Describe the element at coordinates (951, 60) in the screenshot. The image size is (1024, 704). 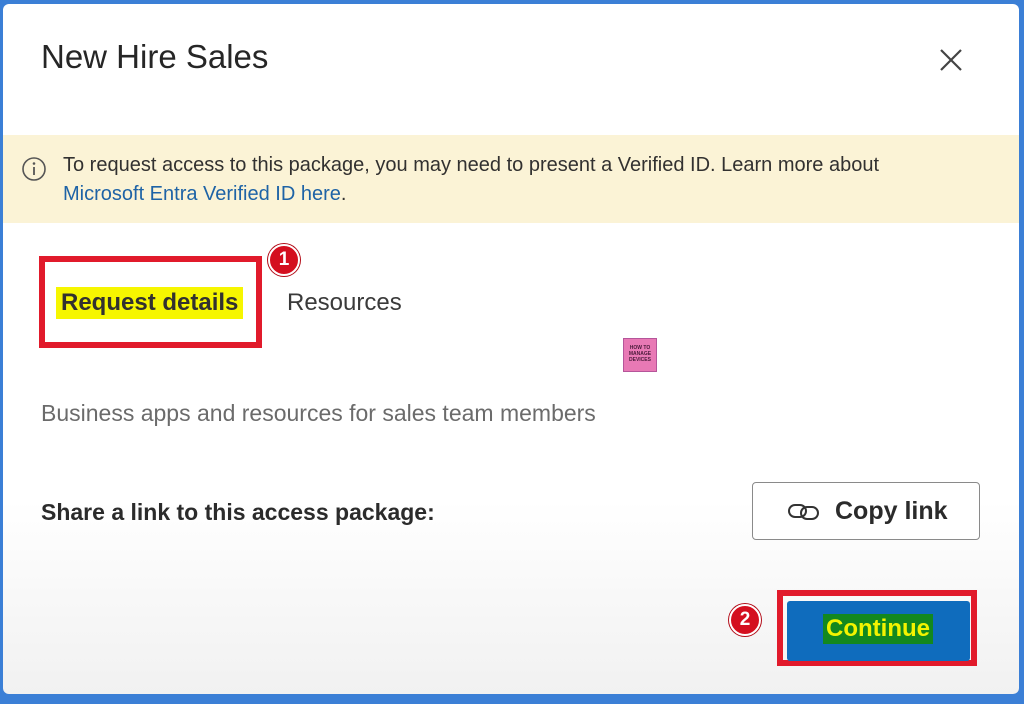
I see `close-icon` at that location.